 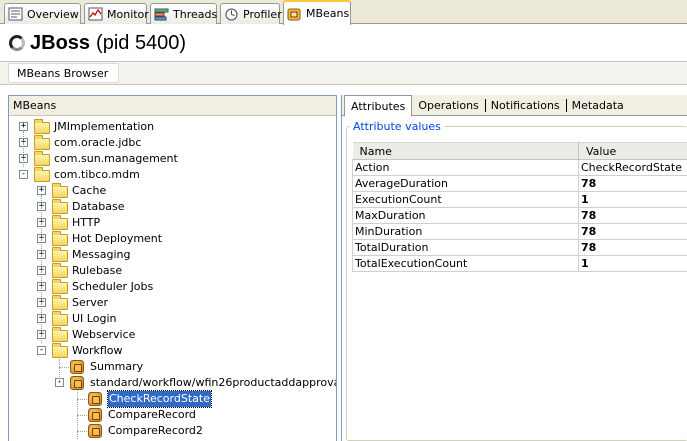 I want to click on tree-node-label: com.sun.management, so click(x=116, y=158).